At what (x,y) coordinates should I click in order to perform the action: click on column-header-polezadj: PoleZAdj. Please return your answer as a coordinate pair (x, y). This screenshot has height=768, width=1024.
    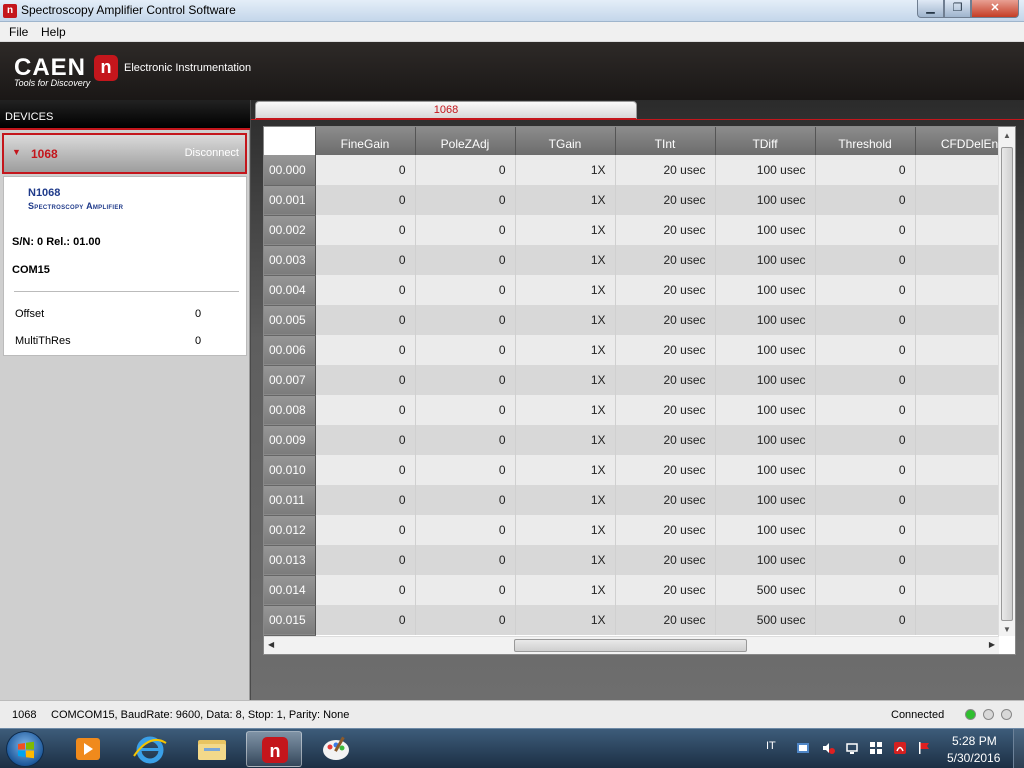
    Looking at the image, I should click on (465, 141).